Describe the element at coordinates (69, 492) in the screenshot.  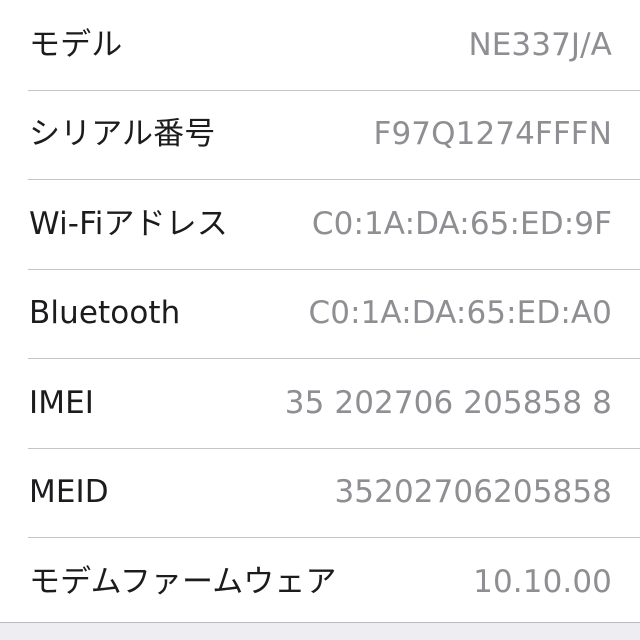
I see `row-label: MEID` at that location.